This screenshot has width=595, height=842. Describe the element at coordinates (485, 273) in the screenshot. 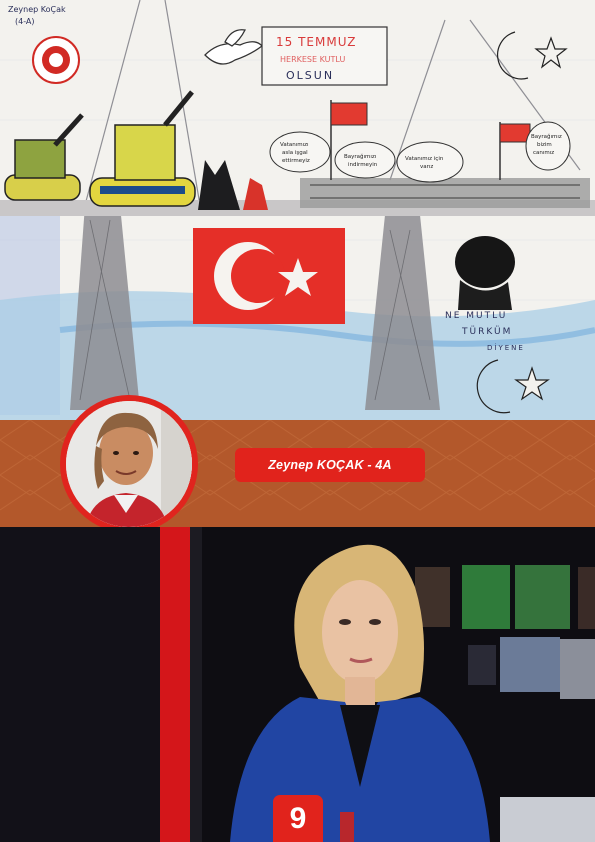

I see `ataturk-portrait-icon` at that location.